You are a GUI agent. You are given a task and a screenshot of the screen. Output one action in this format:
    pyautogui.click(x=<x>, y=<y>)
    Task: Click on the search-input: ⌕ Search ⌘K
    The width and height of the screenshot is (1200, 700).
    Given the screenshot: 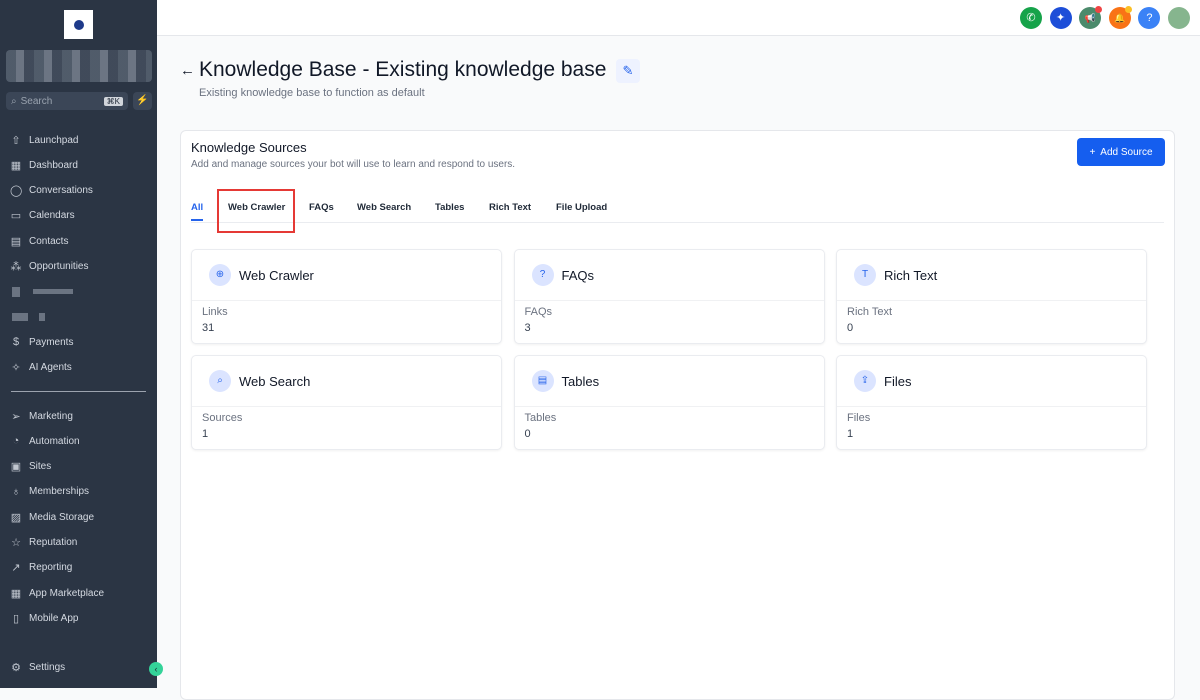 What is the action you would take?
    pyautogui.click(x=67, y=101)
    